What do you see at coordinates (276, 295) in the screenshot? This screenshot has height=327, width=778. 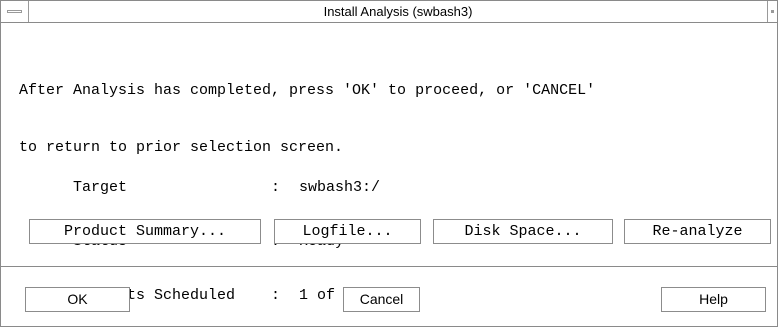 I see `products-scheduled-colon: :` at bounding box center [276, 295].